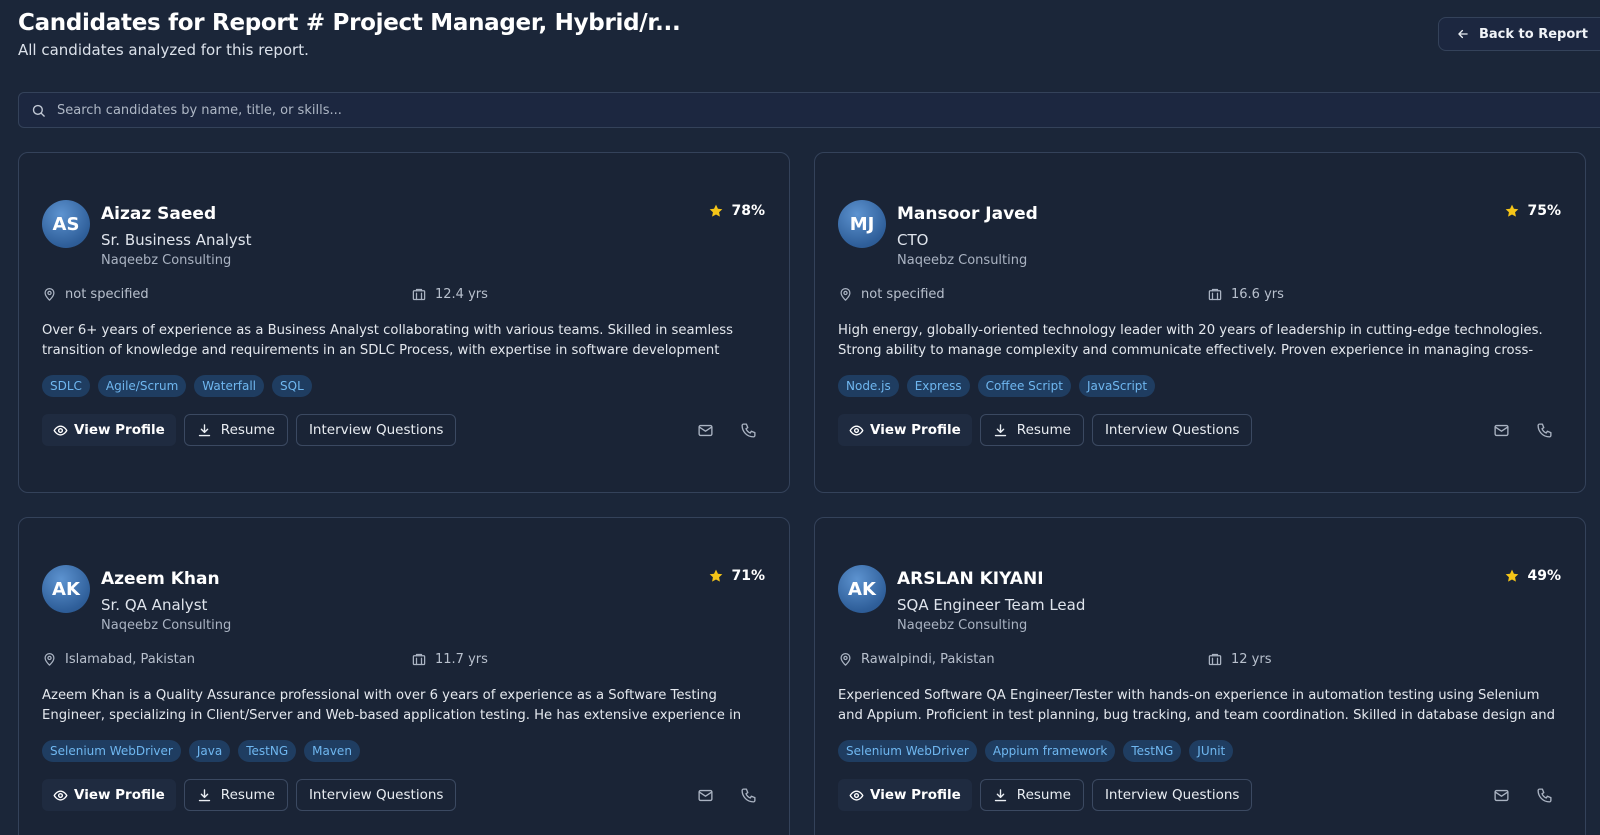 Image resolution: width=1600 pixels, height=835 pixels. Describe the element at coordinates (1257, 294) in the screenshot. I see `experience-text: 16.6 yrs` at that location.